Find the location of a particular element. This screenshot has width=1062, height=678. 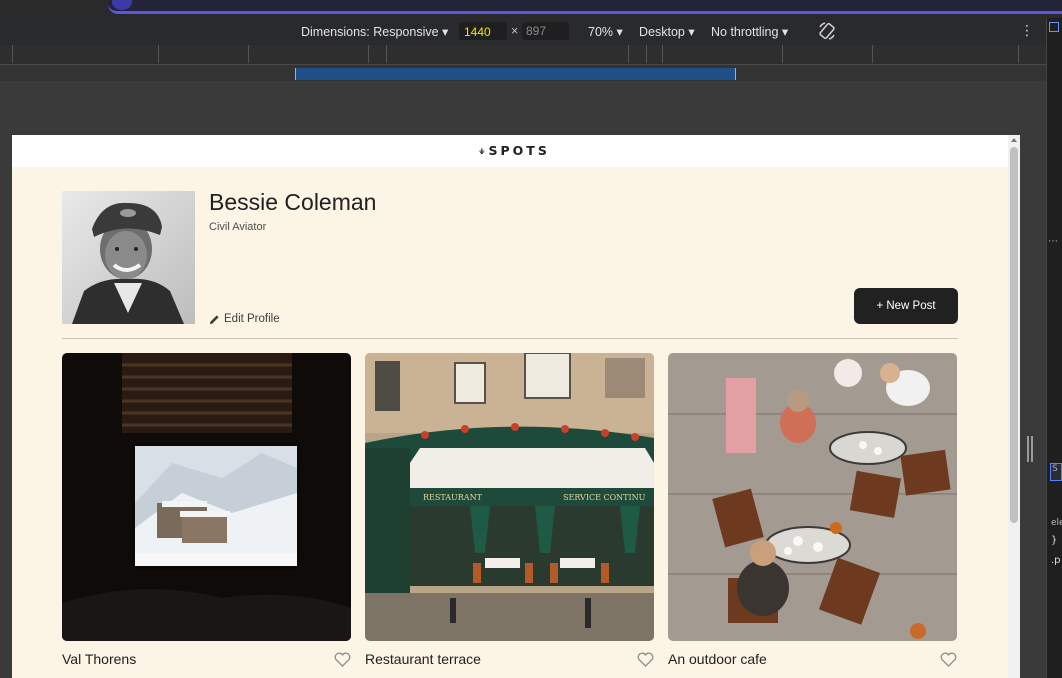

card-caption: An outdoor cafe is located at coordinates (812, 659).